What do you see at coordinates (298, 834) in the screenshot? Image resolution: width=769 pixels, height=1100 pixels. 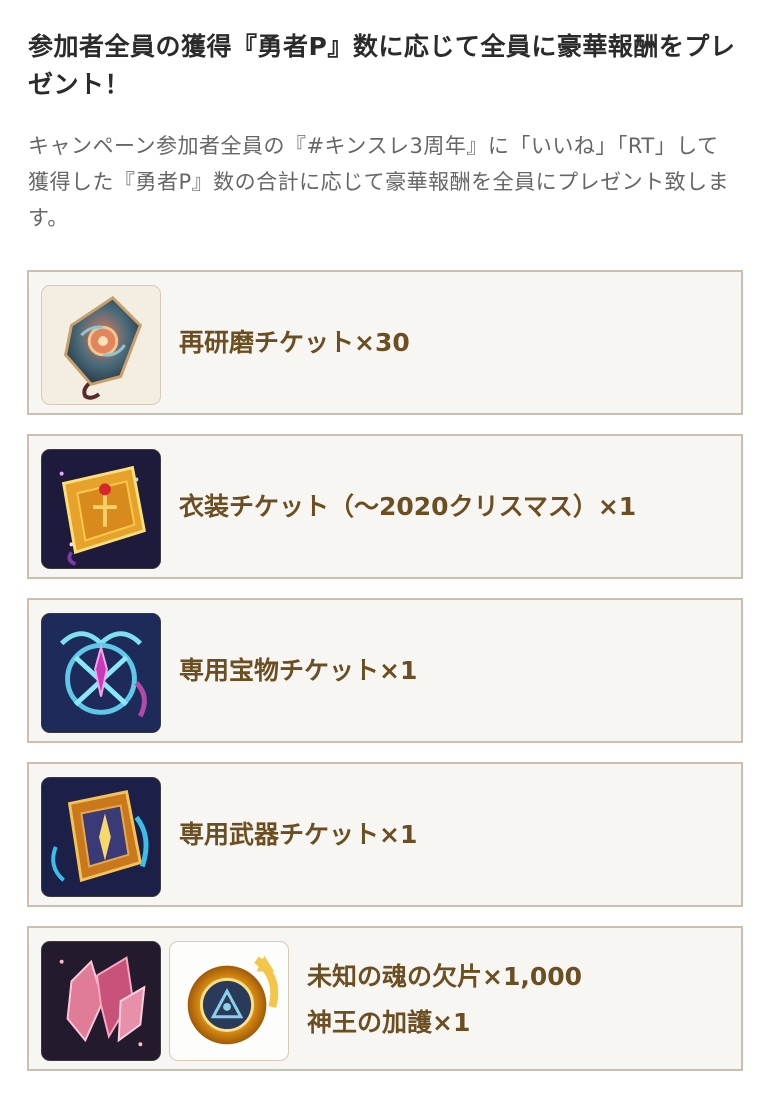 I see `reward-label: 専用武器チケット×1` at bounding box center [298, 834].